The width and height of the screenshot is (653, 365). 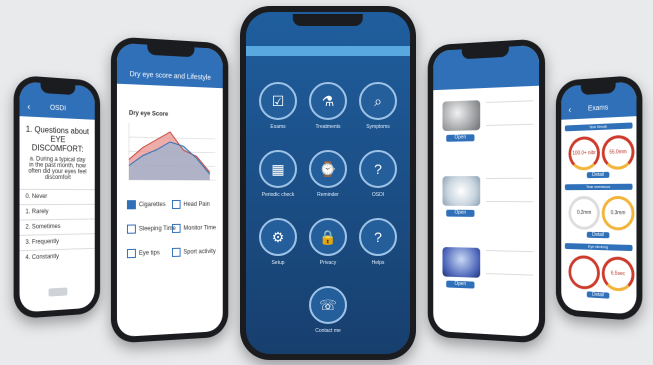 I want to click on answer-option: 0. Never, so click(x=57, y=196).